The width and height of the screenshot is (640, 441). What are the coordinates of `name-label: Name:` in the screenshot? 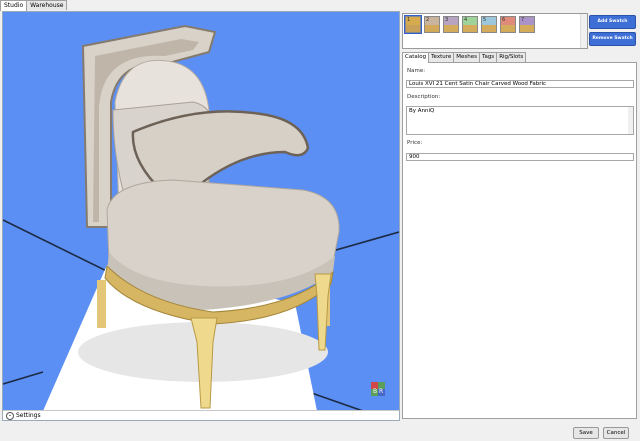 It's located at (416, 71).